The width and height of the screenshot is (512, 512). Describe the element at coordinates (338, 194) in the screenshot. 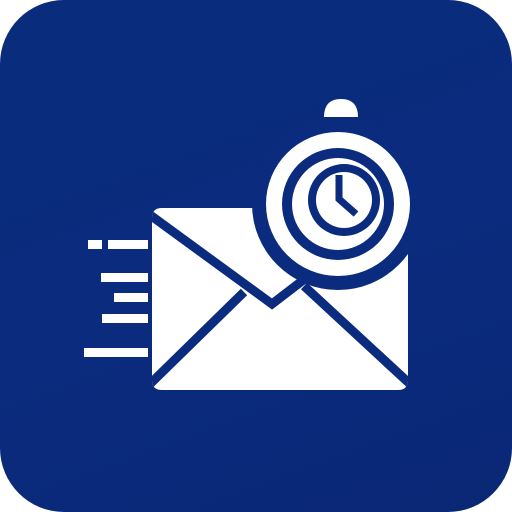

I see `stopwatch-icon` at that location.